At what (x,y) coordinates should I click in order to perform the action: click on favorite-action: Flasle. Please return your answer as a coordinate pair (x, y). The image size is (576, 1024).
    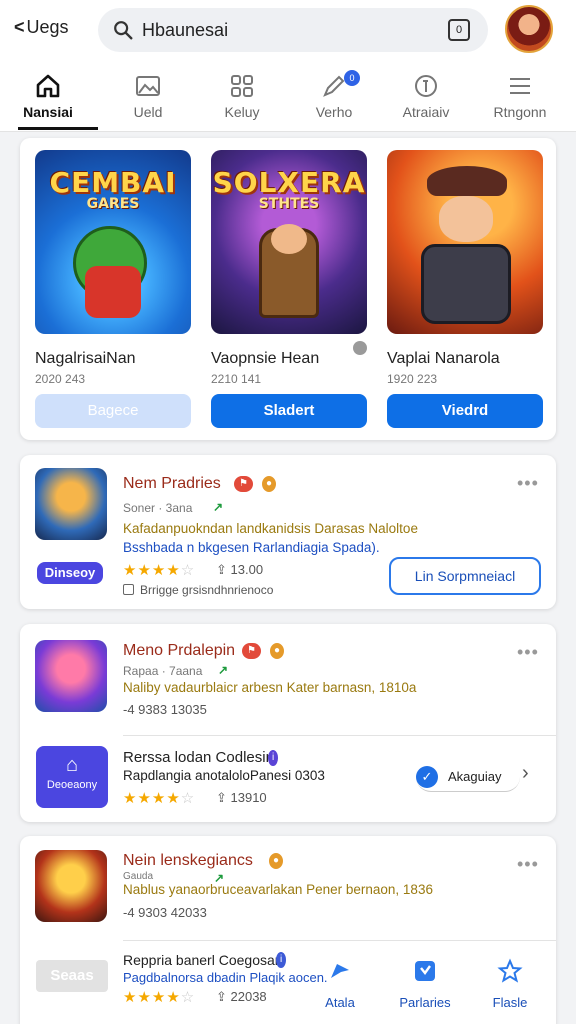
    Looking at the image, I should click on (510, 984).